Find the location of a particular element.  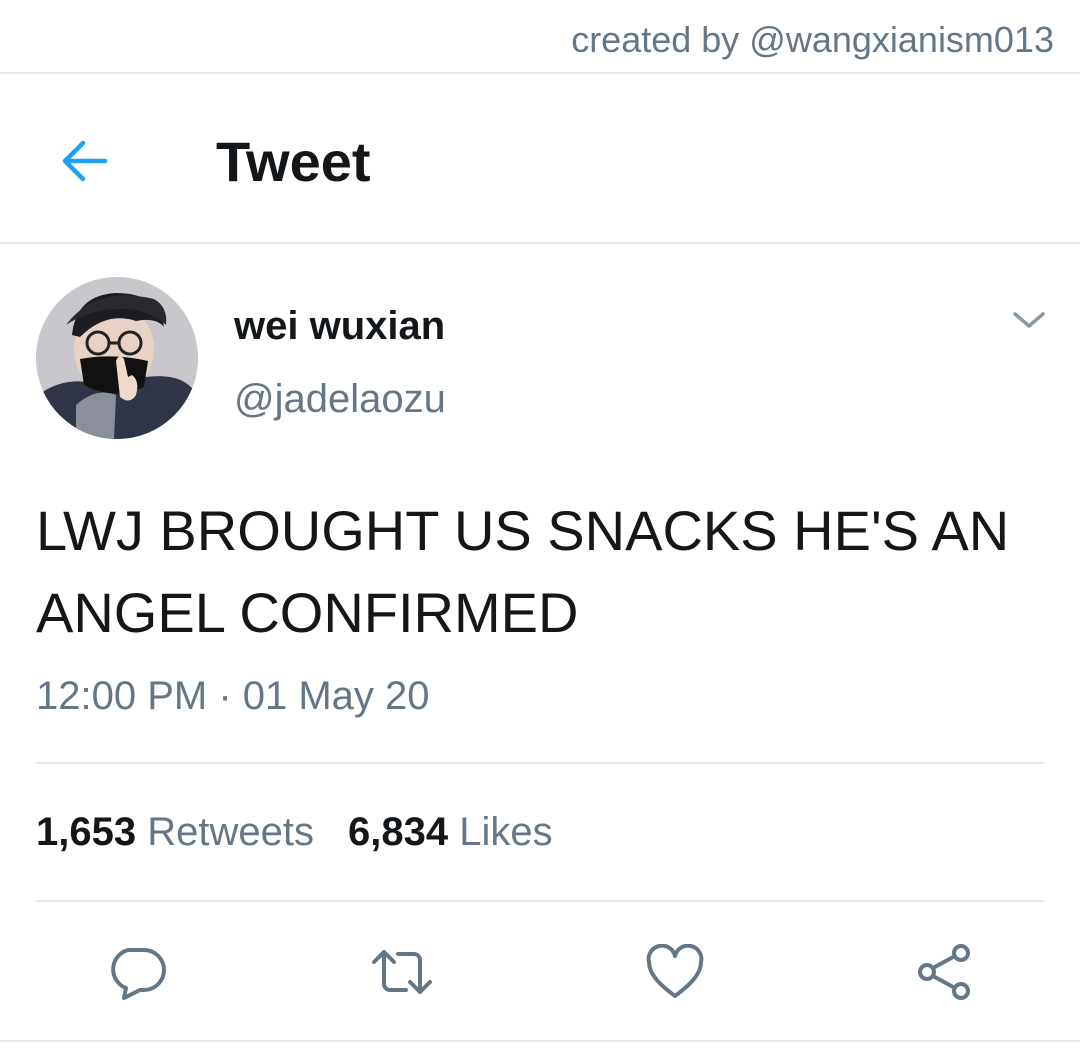

author-handle: @jadelaozu is located at coordinates (340, 399).